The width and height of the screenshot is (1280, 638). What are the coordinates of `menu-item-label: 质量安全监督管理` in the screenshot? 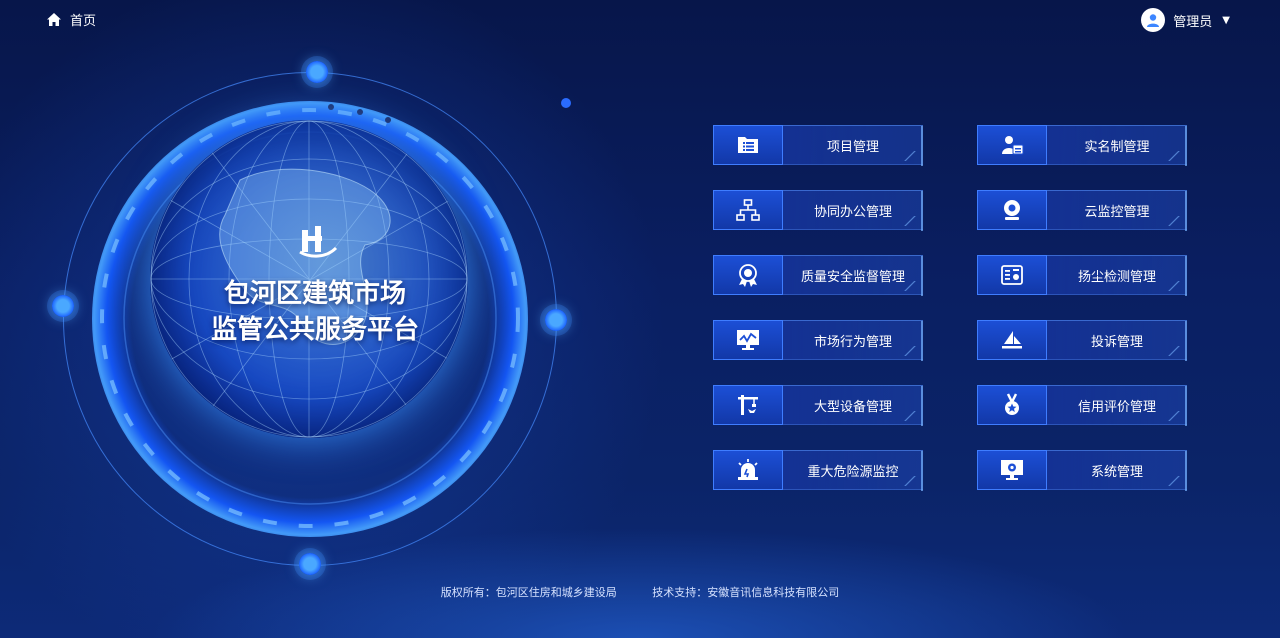 It's located at (853, 275).